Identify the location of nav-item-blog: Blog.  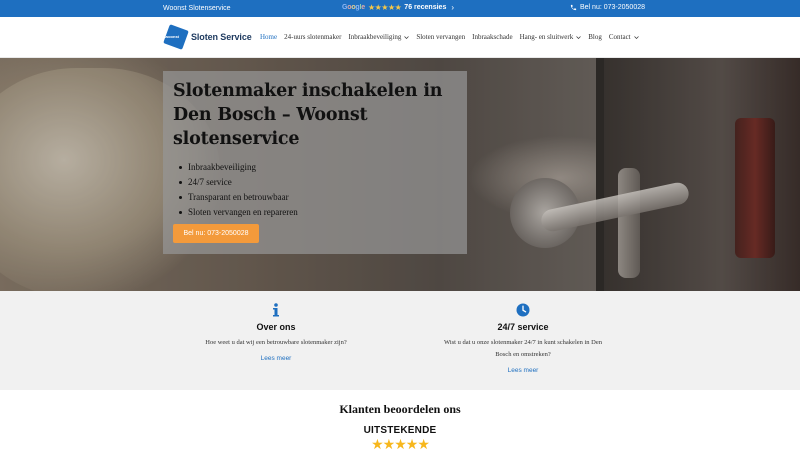
(595, 37).